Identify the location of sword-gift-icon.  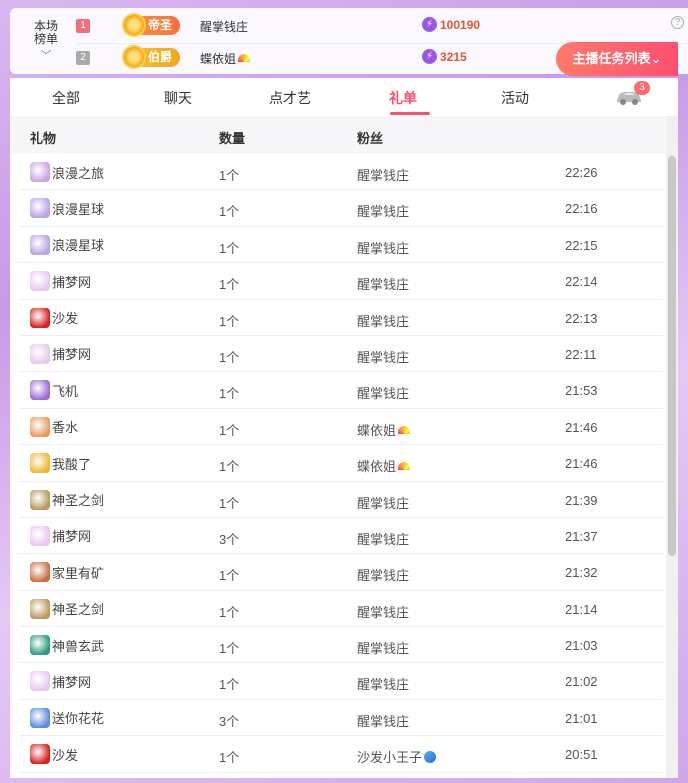
(40, 608).